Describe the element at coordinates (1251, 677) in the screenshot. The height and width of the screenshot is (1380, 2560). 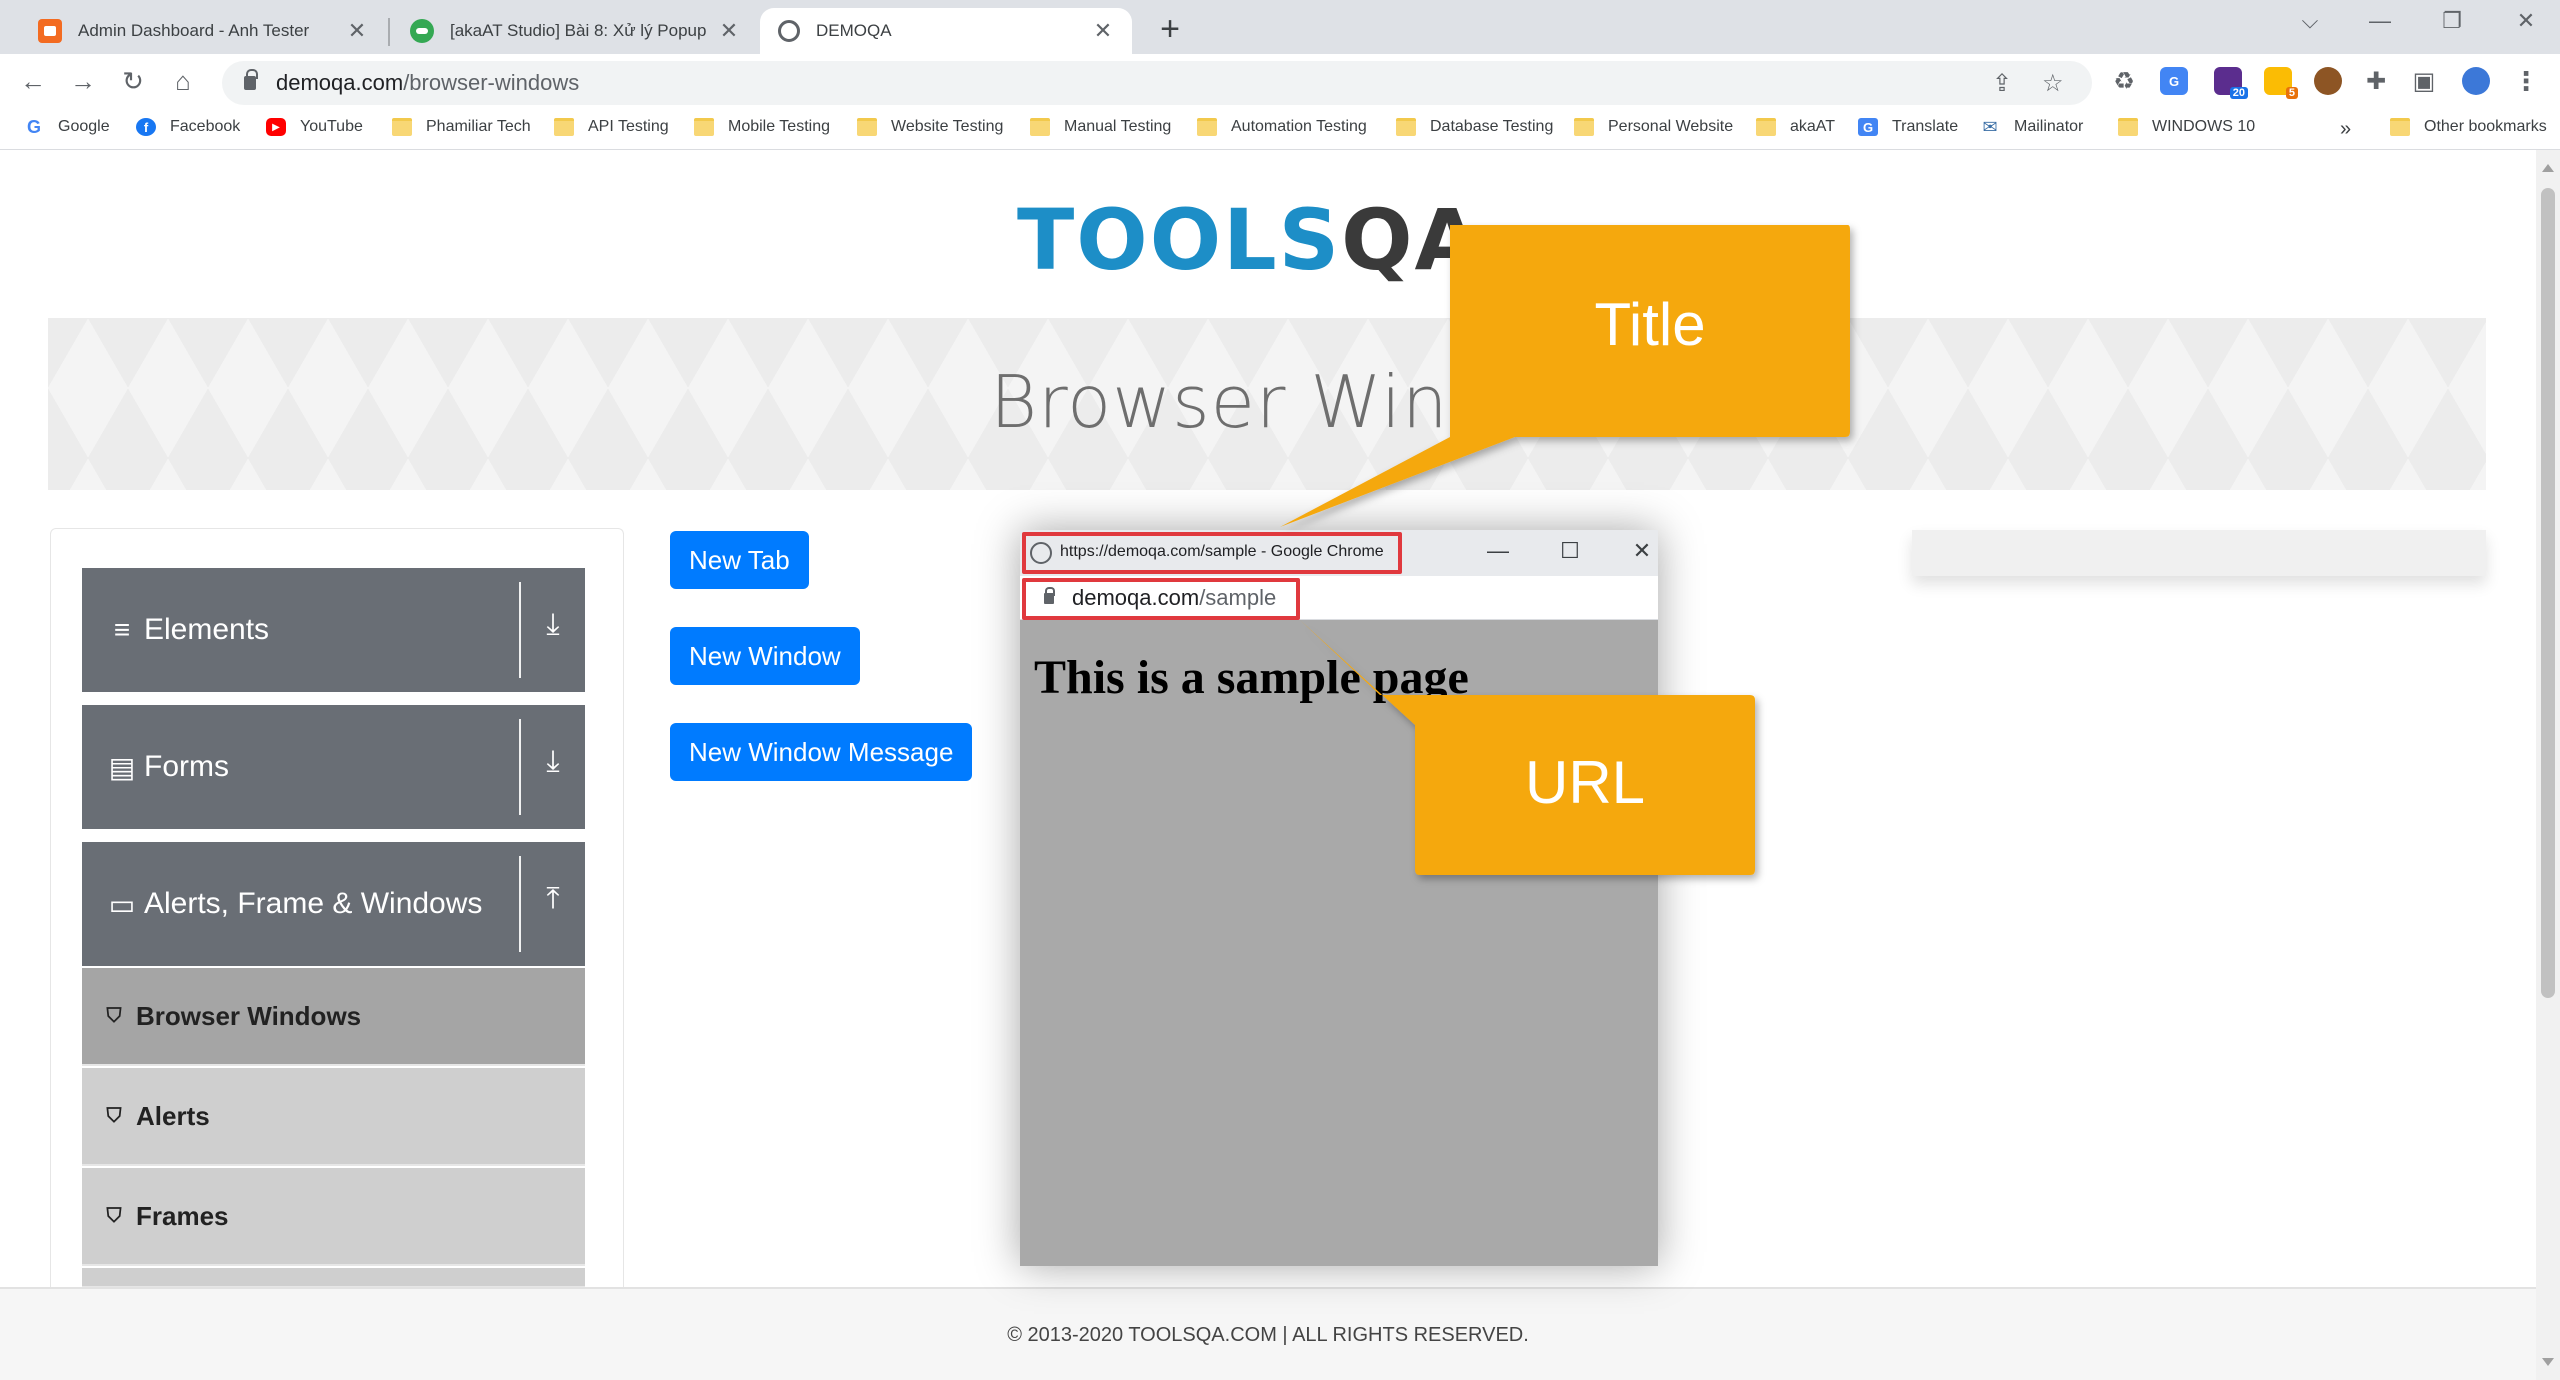
I see `popup-page-heading: This is a sample page` at that location.